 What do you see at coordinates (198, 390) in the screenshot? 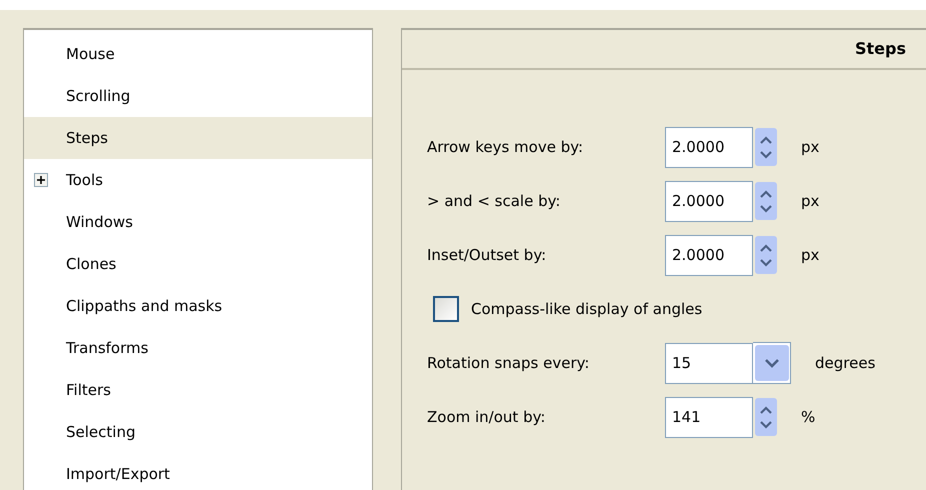
I see `sidebar-item: Filters` at bounding box center [198, 390].